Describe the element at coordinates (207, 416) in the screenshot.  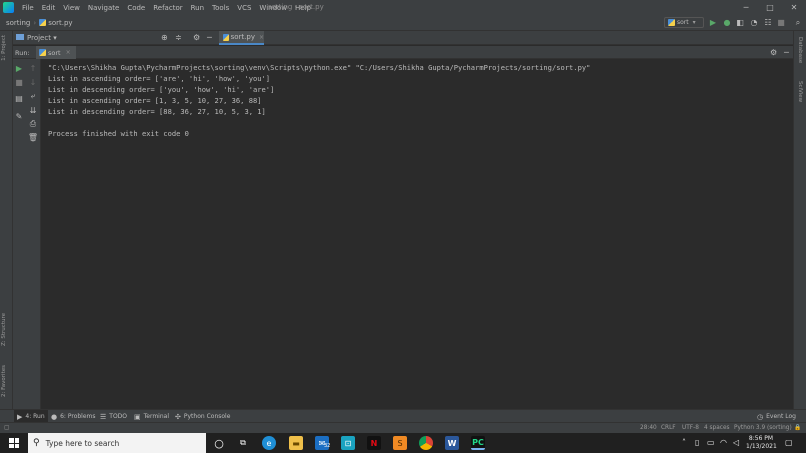
I see `tab-python-console-label: Python Console` at that location.